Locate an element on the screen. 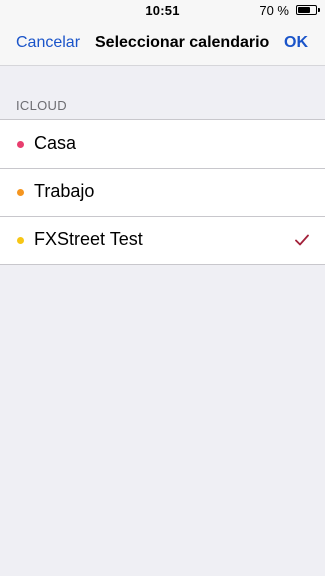 This screenshot has width=325, height=576. battery-tip is located at coordinates (319, 10).